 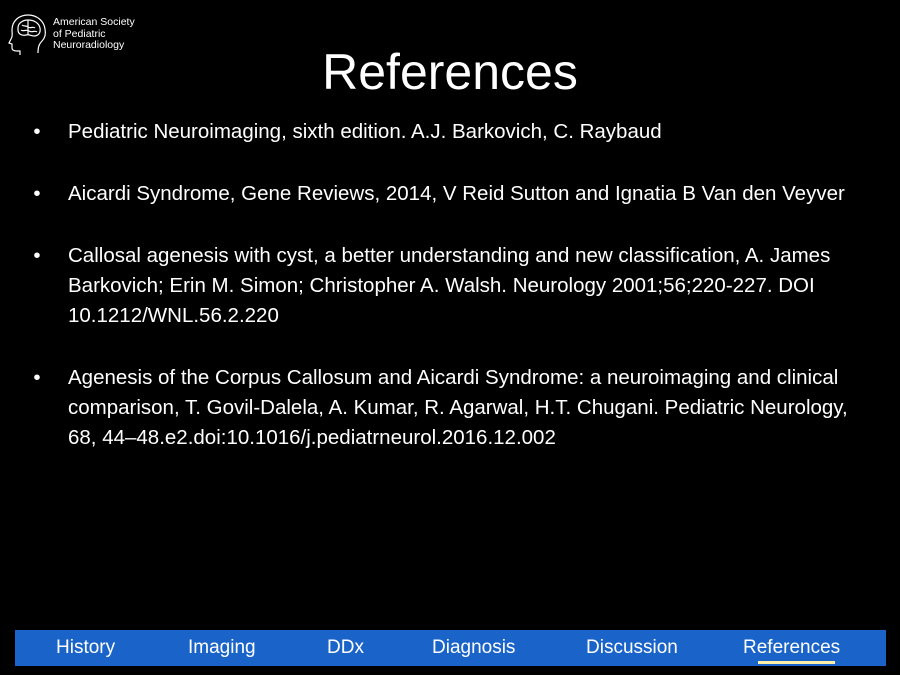 I want to click on nav-ddx: DDx, so click(x=345, y=648).